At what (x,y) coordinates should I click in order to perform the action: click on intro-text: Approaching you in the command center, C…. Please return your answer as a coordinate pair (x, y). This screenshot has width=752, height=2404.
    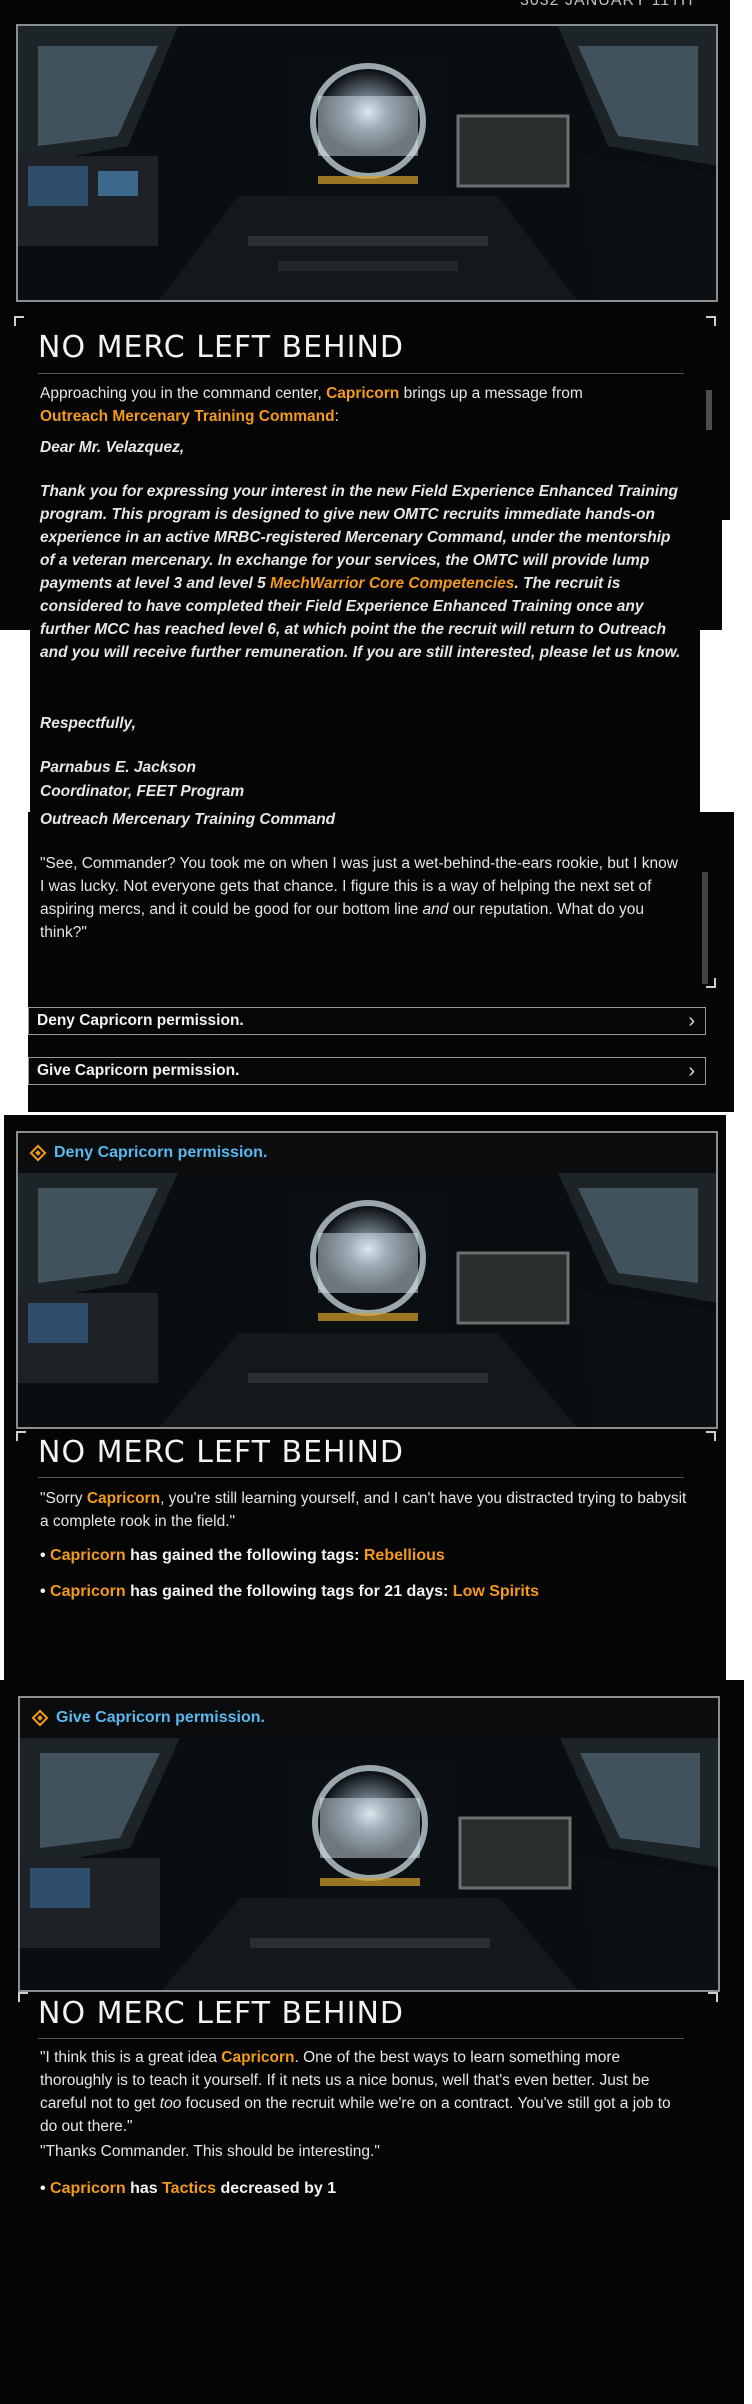
    Looking at the image, I should click on (311, 405).